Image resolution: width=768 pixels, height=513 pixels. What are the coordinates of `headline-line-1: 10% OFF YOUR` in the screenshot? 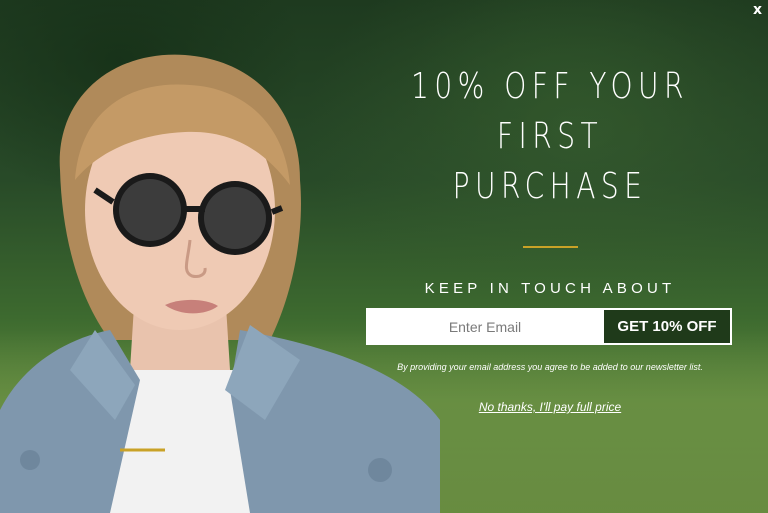 It's located at (550, 86).